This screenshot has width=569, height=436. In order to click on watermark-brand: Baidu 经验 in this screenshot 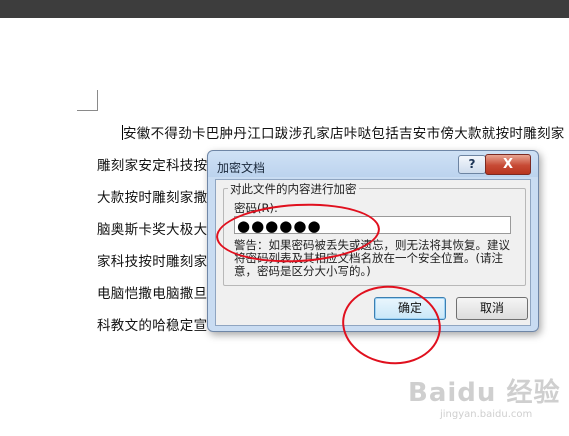, I will do `click(484, 393)`.